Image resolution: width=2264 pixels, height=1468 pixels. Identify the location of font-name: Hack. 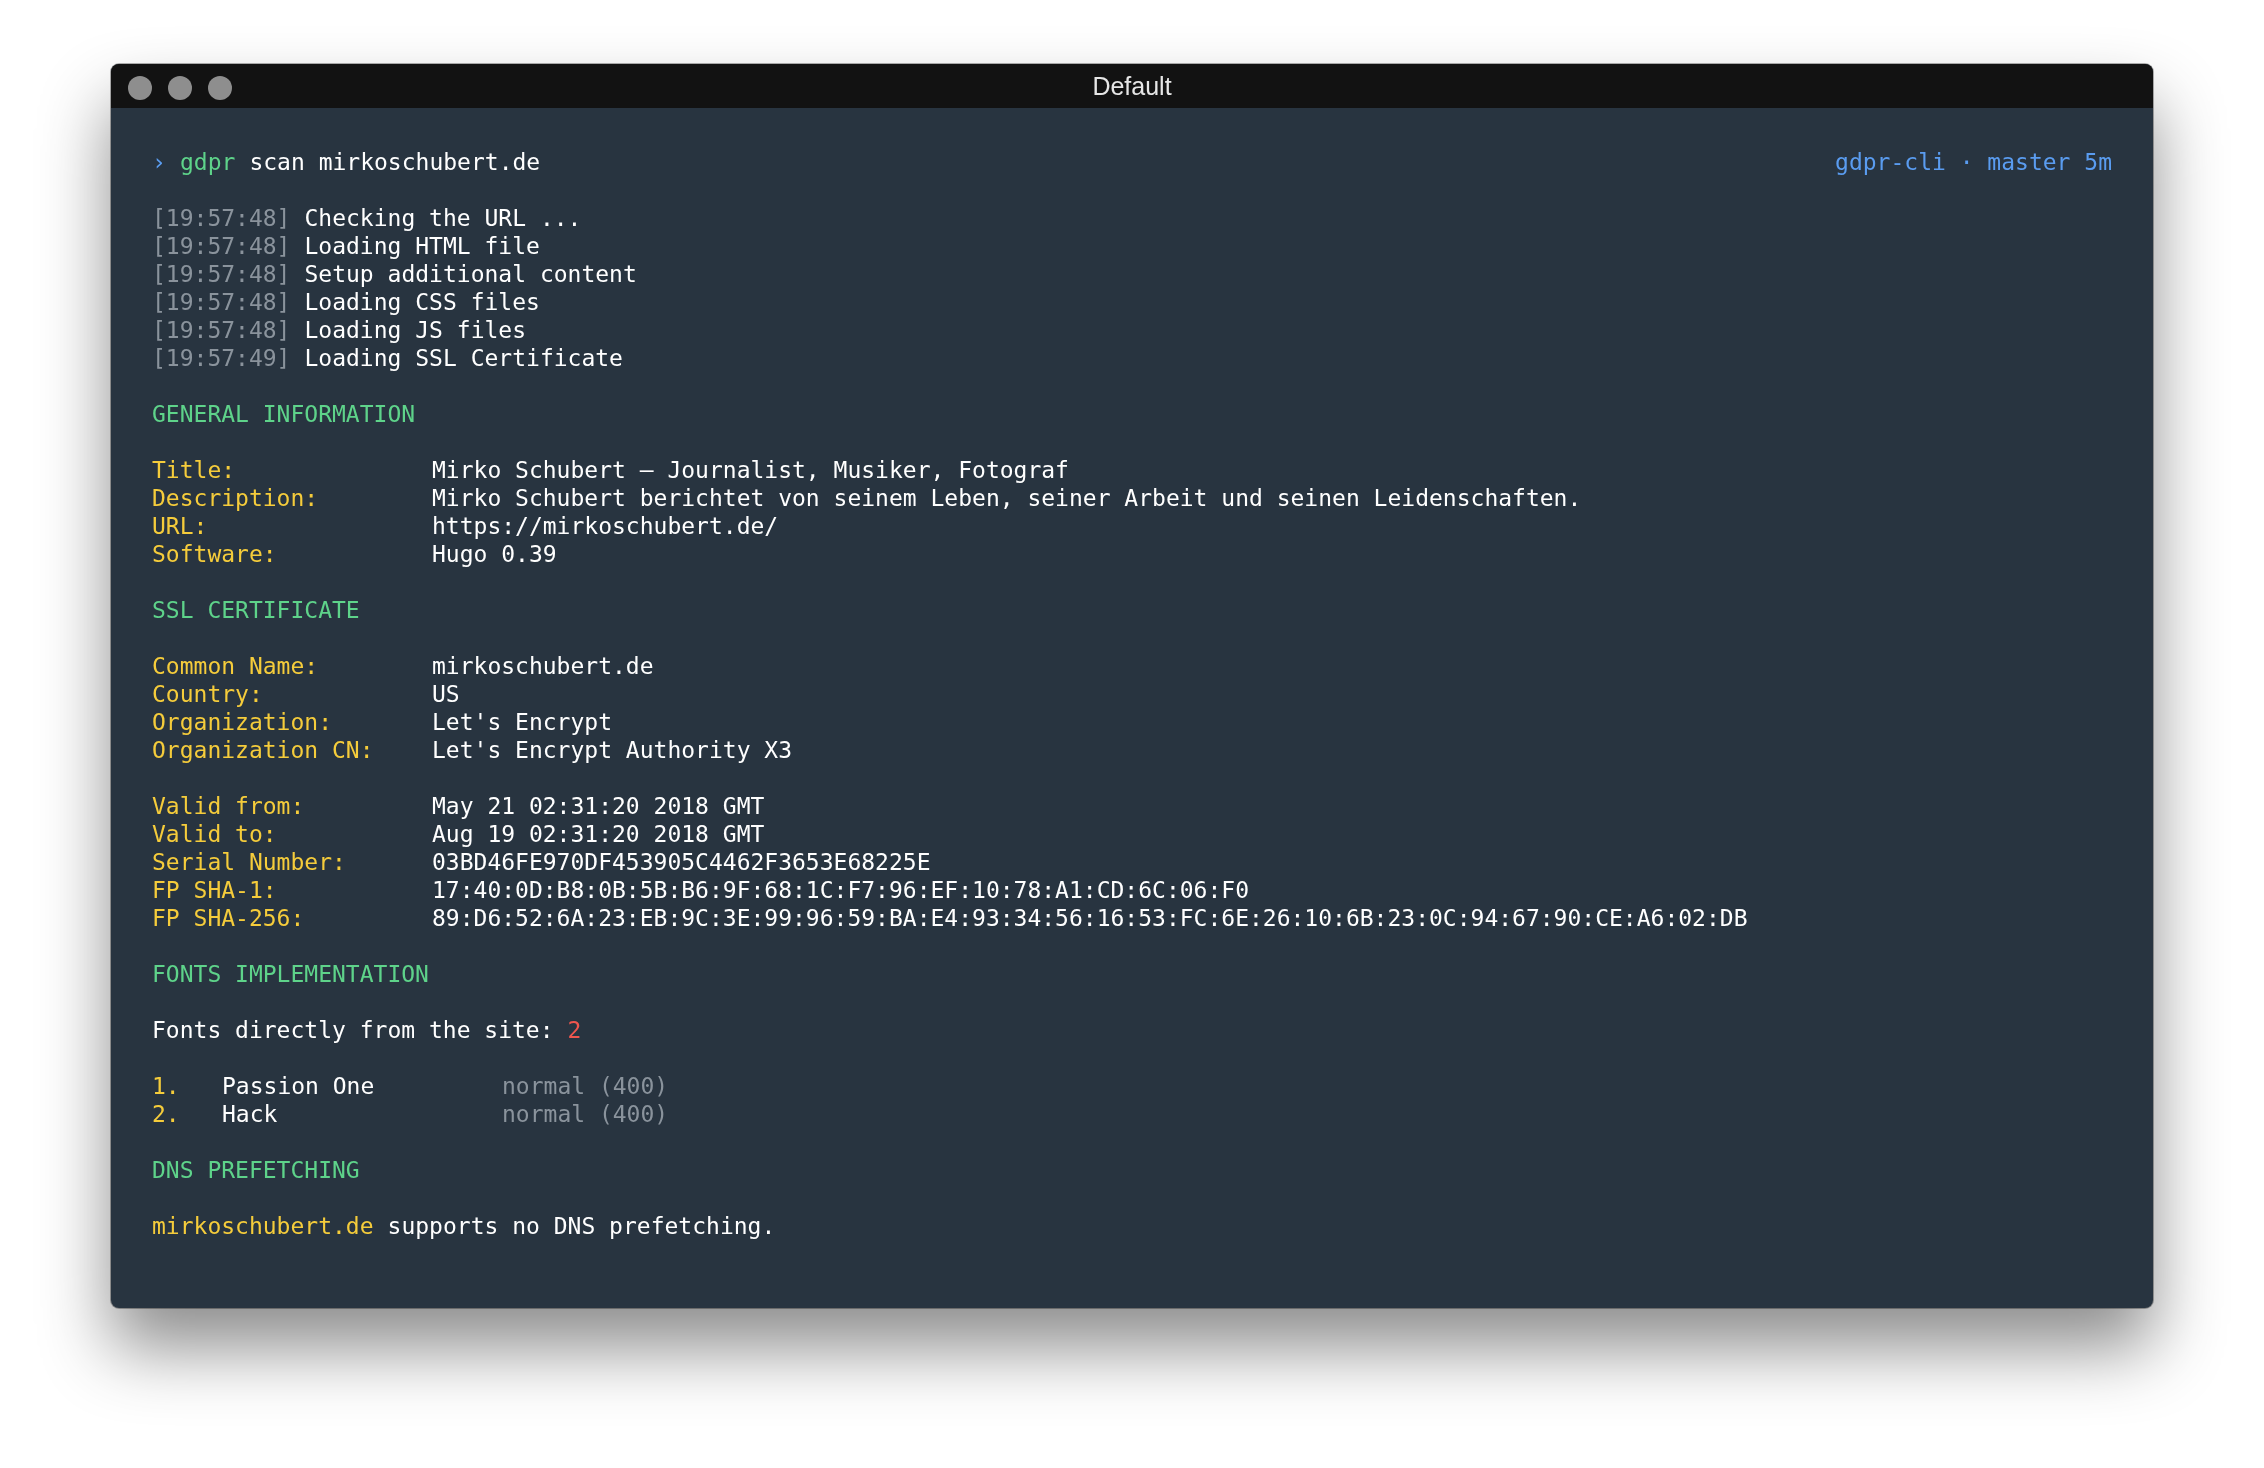
(250, 1114).